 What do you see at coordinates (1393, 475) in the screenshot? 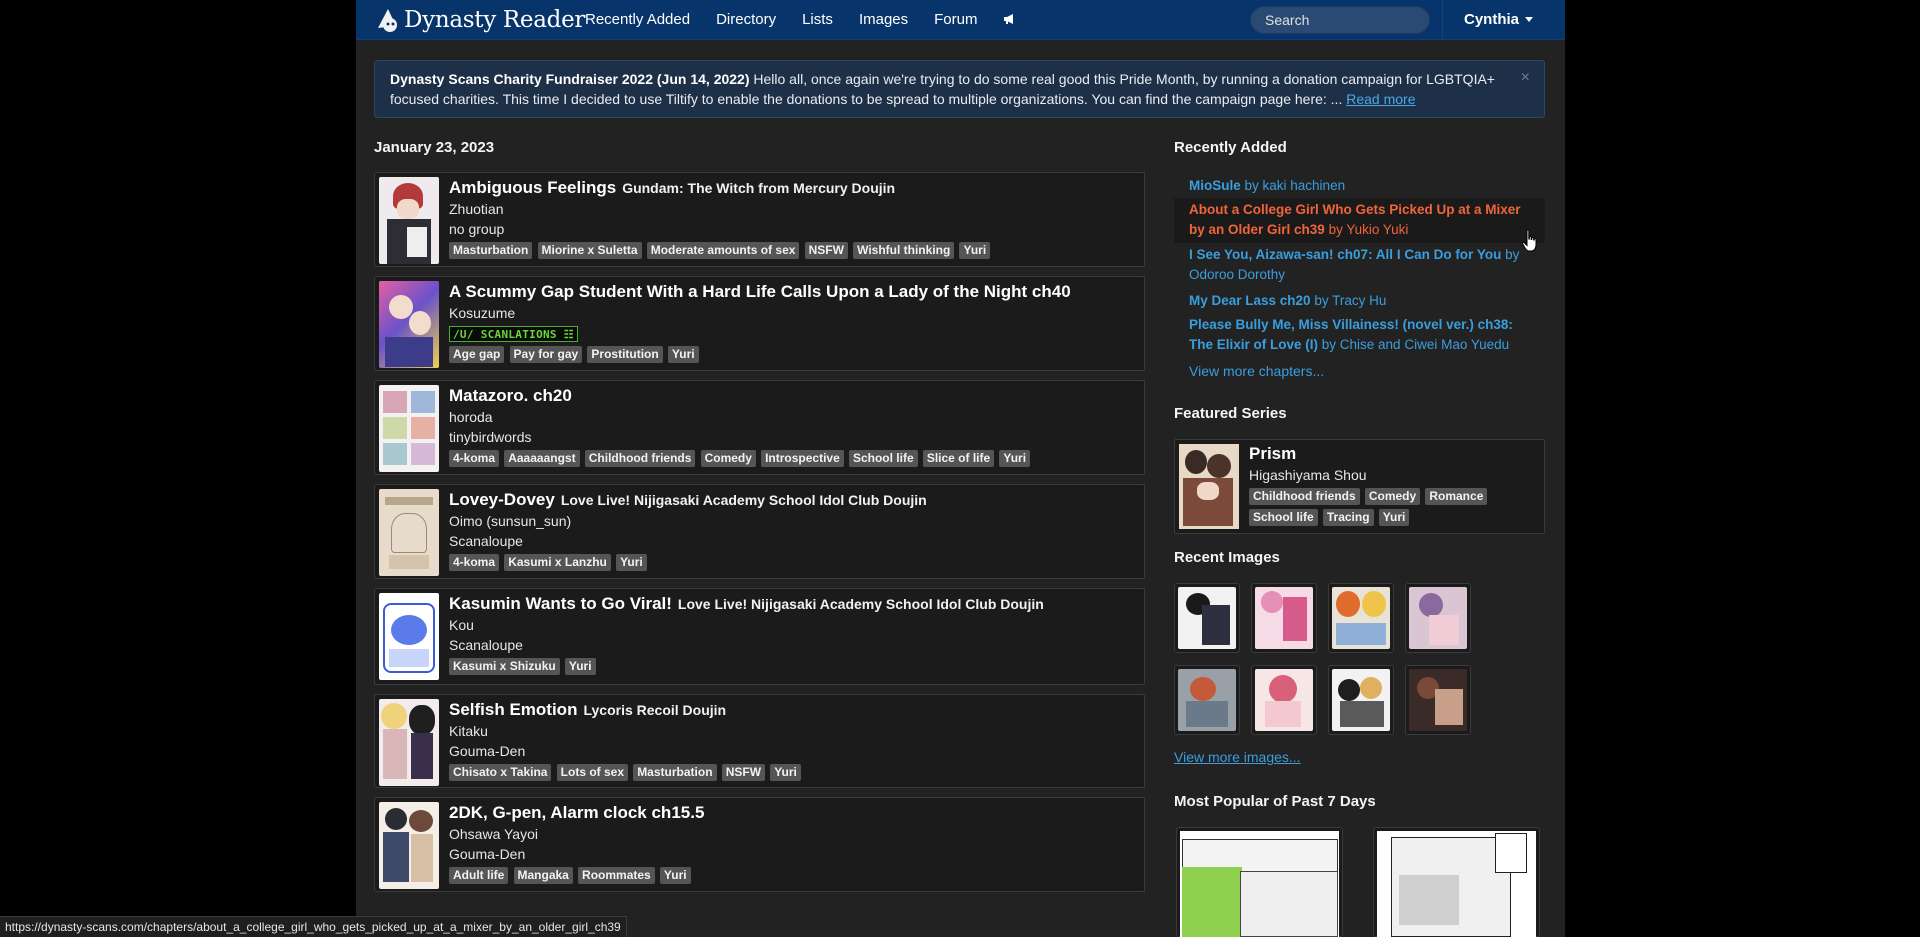
I see `featured-author: Higashiyama Shou` at bounding box center [1393, 475].